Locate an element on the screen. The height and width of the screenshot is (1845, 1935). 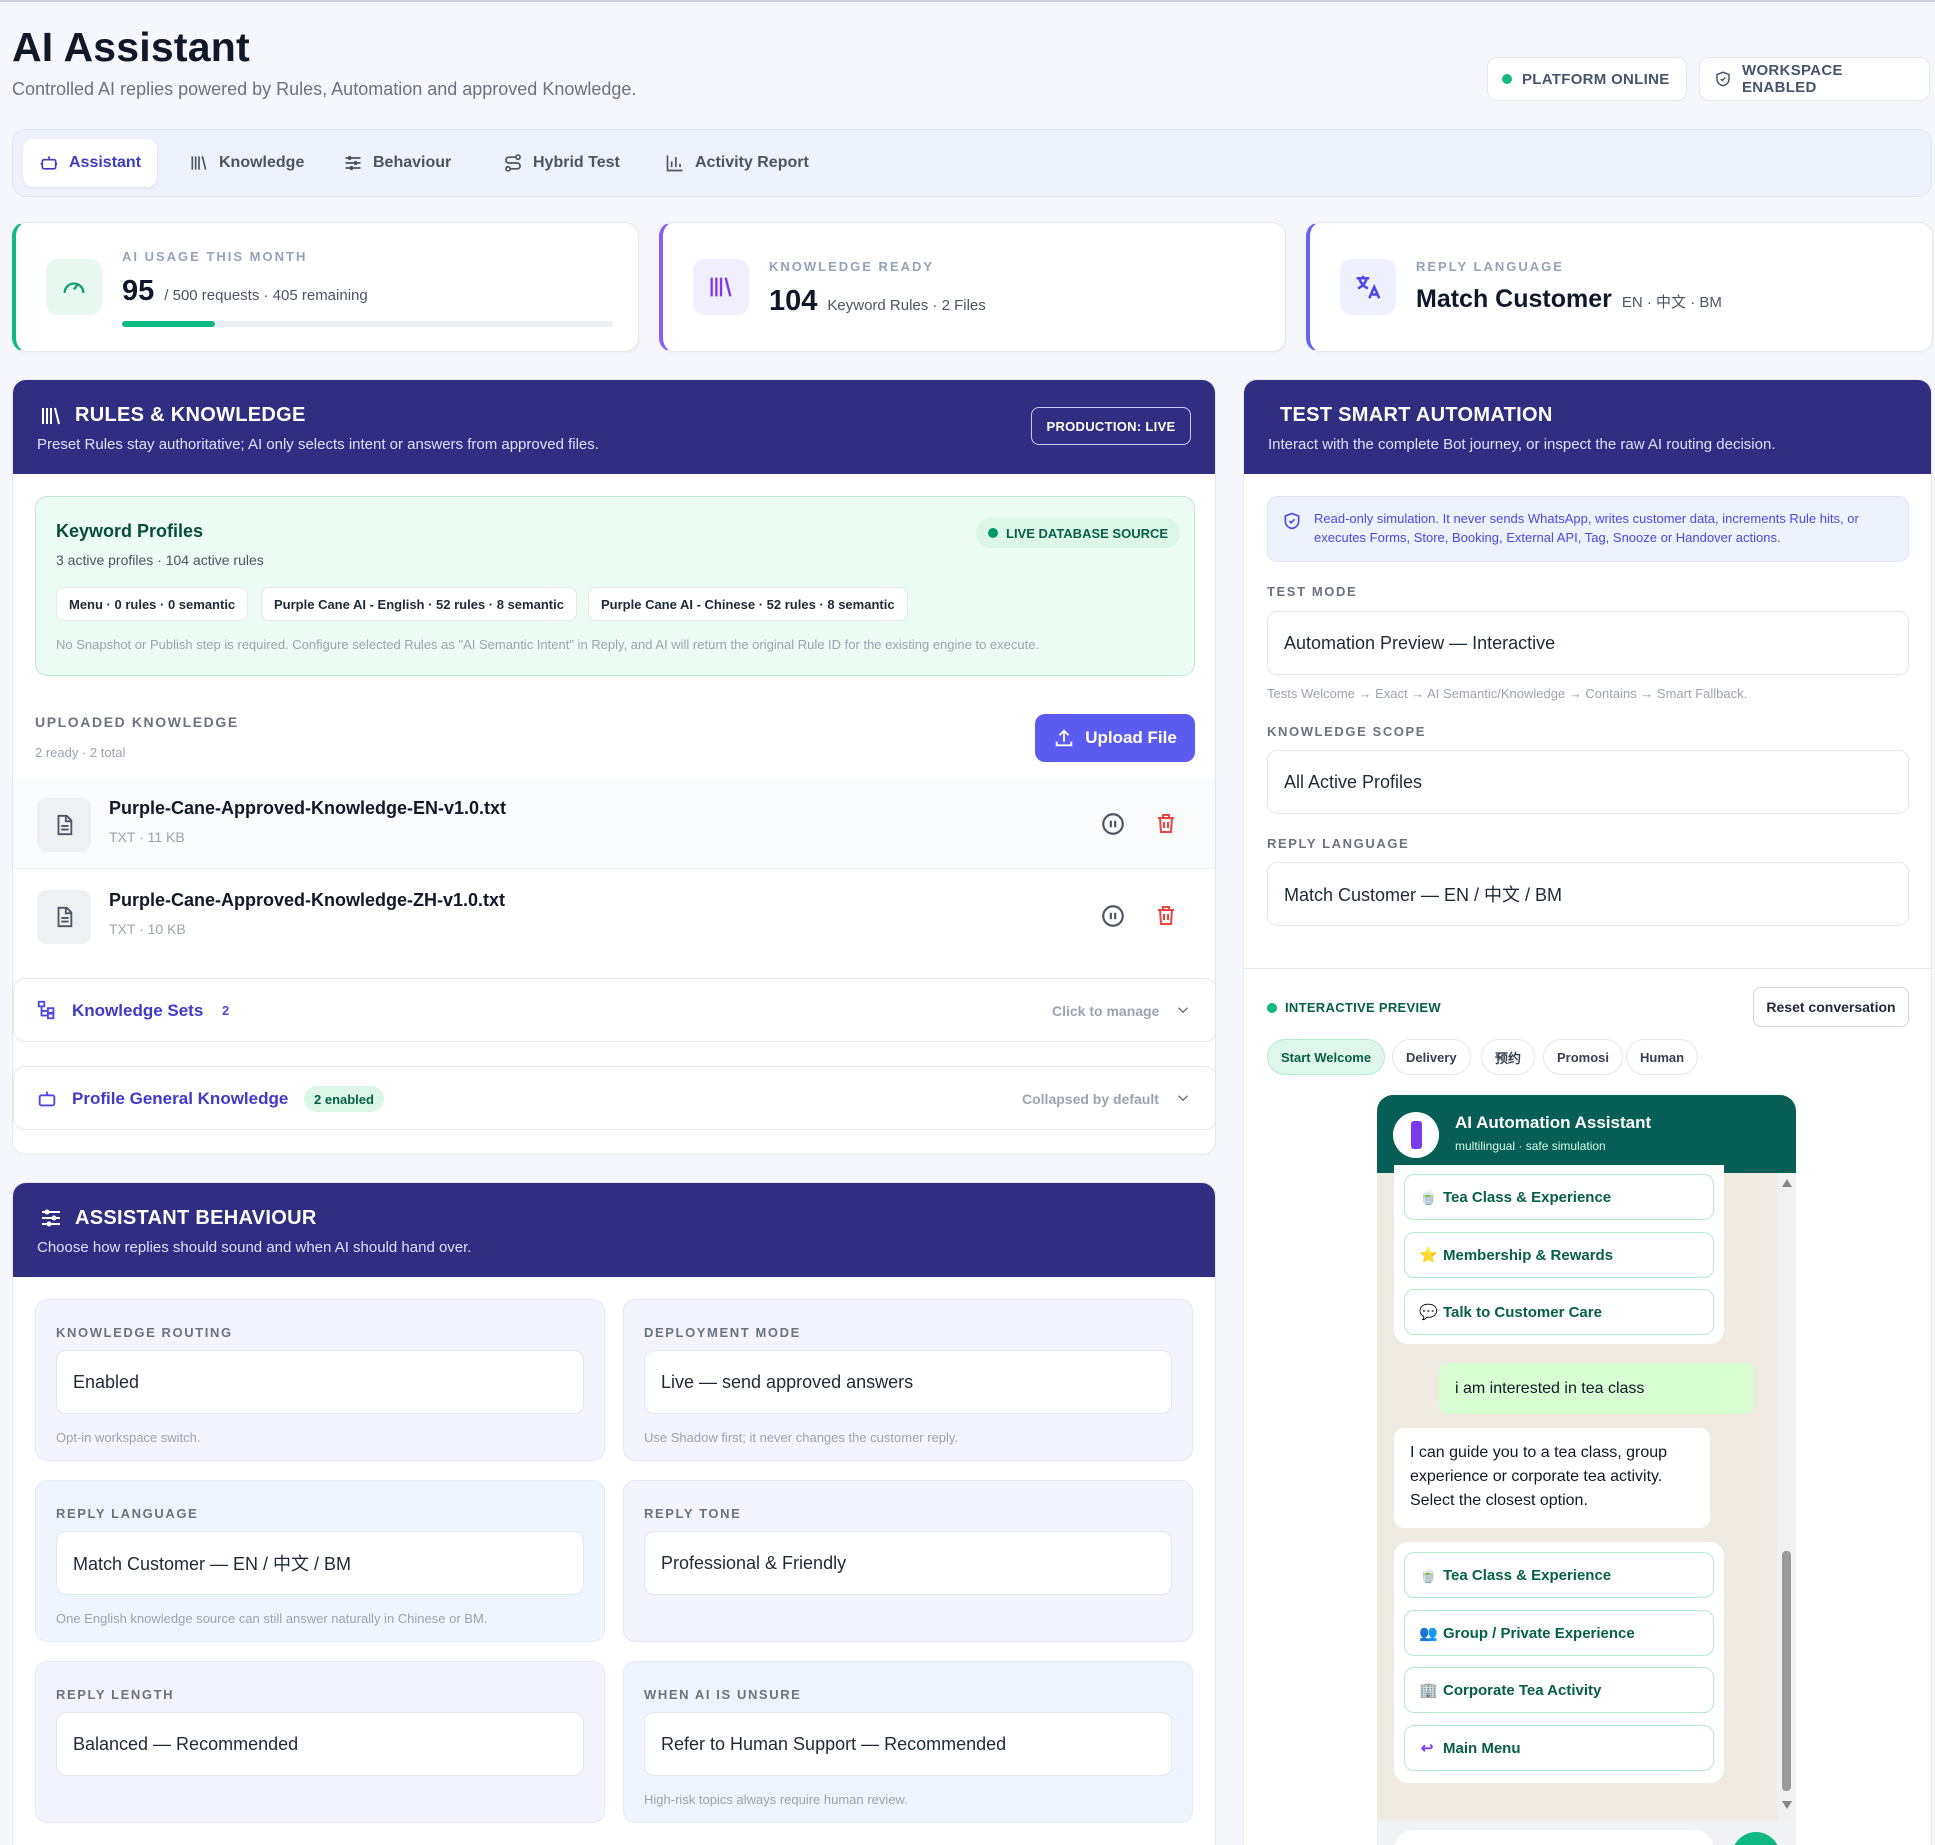
option-main-menu: ↩ Main Menu is located at coordinates (1559, 1748).